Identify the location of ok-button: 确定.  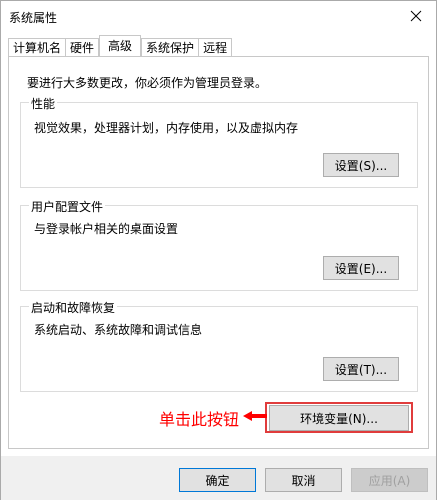
(217, 480).